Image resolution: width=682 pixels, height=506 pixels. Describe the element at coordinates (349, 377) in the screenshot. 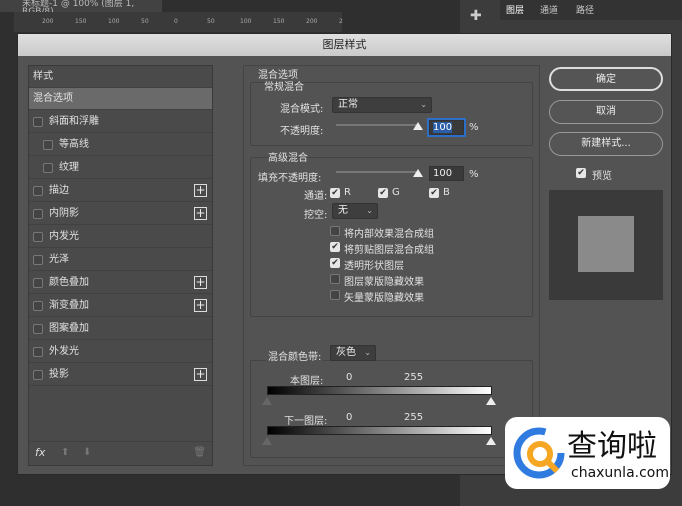

I see `this-layer-min: 0` at that location.